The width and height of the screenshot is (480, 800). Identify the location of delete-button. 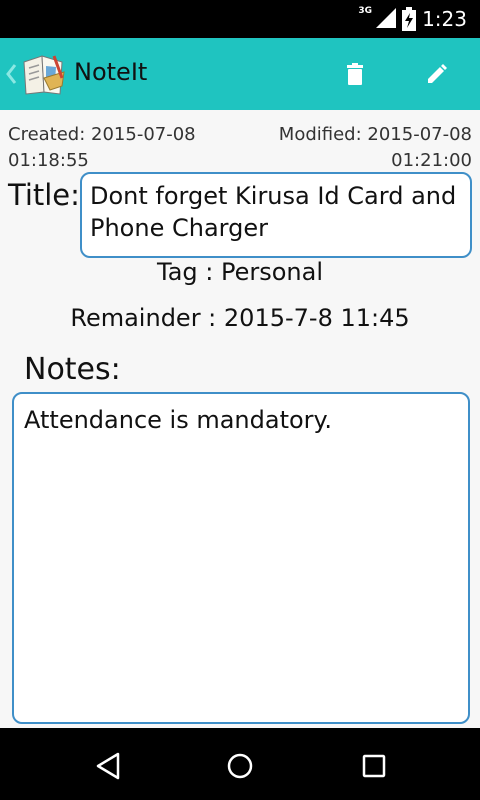
(355, 74).